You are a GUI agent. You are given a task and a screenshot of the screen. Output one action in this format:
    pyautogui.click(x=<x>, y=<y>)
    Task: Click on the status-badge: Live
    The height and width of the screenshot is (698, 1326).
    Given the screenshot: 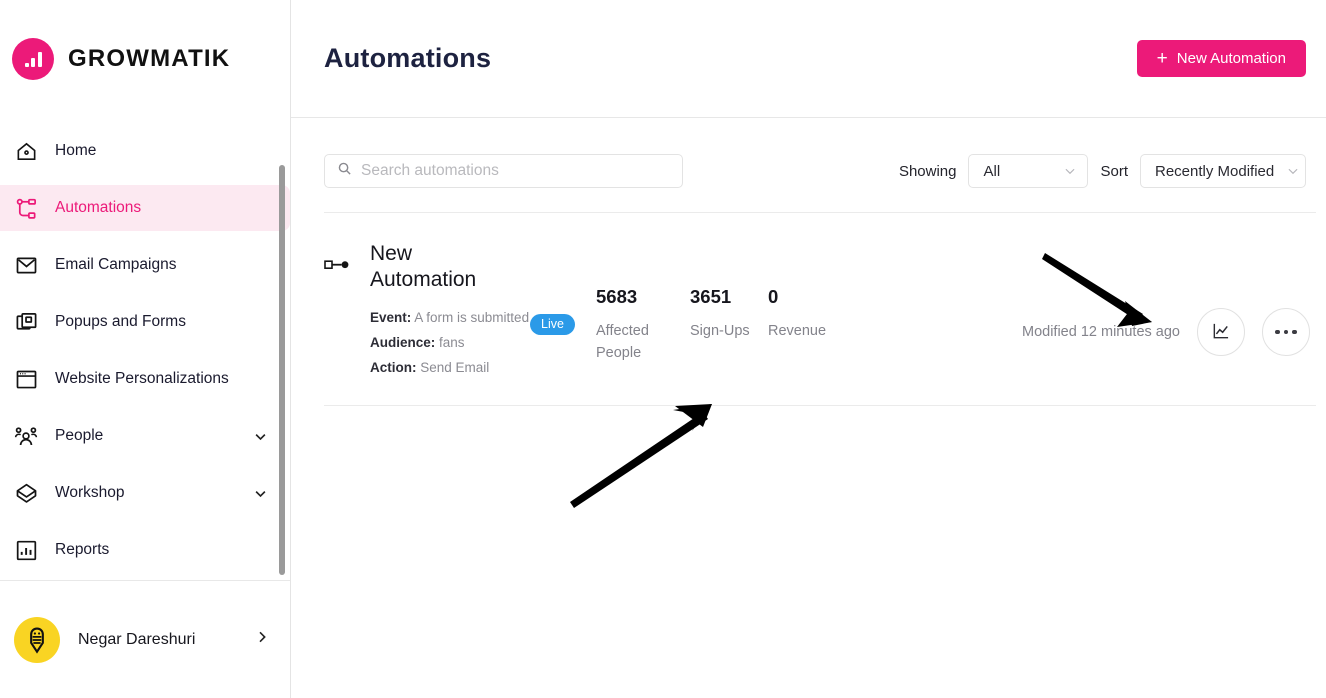 What is the action you would take?
    pyautogui.click(x=552, y=324)
    